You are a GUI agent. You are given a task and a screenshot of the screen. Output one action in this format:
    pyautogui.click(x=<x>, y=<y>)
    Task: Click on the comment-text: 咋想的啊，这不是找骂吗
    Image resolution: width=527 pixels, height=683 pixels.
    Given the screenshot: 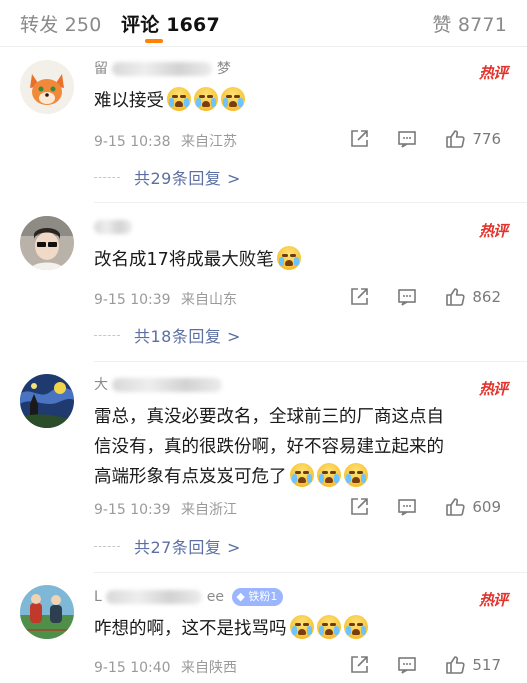 What is the action you would take?
    pyautogui.click(x=300, y=629)
    